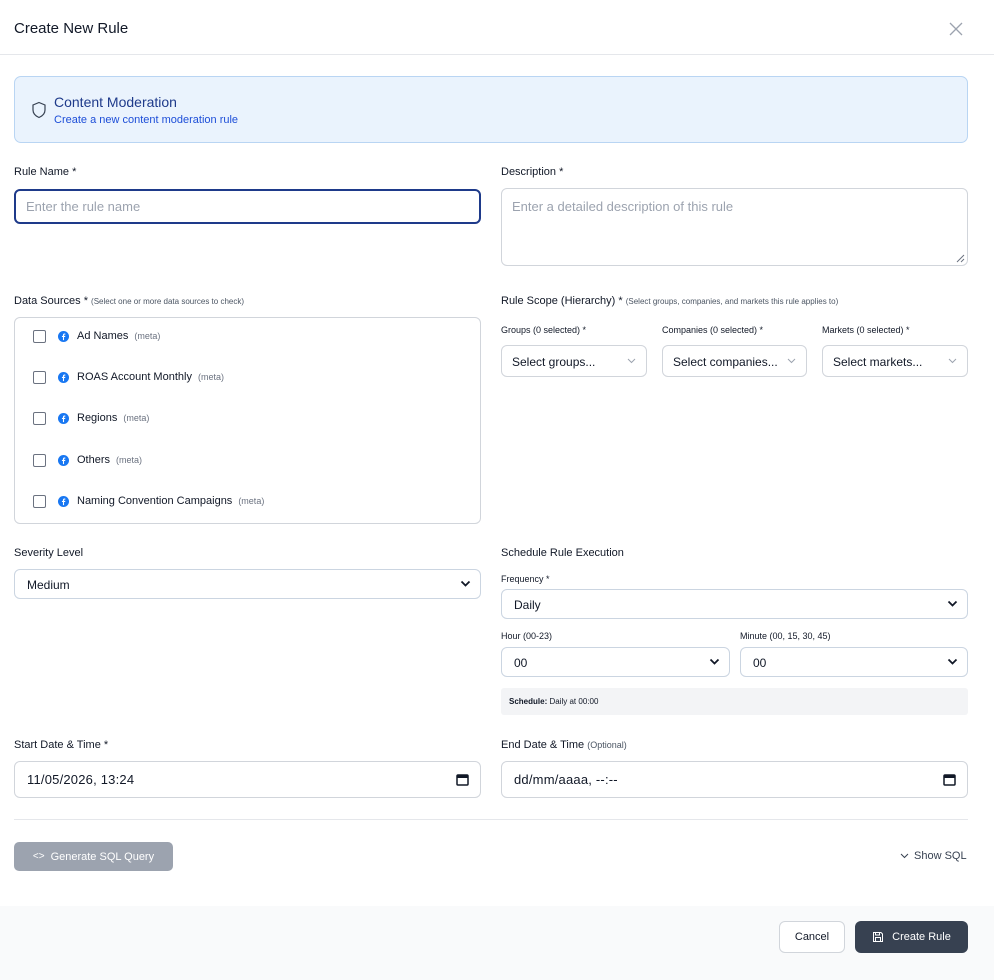 Image resolution: width=994 pixels, height=980 pixels. I want to click on shield-icon, so click(39, 110).